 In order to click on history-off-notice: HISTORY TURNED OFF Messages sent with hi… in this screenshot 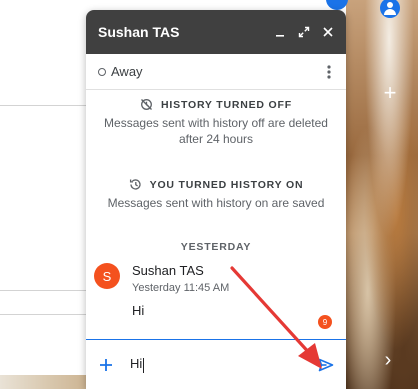, I will do `click(216, 122)`.